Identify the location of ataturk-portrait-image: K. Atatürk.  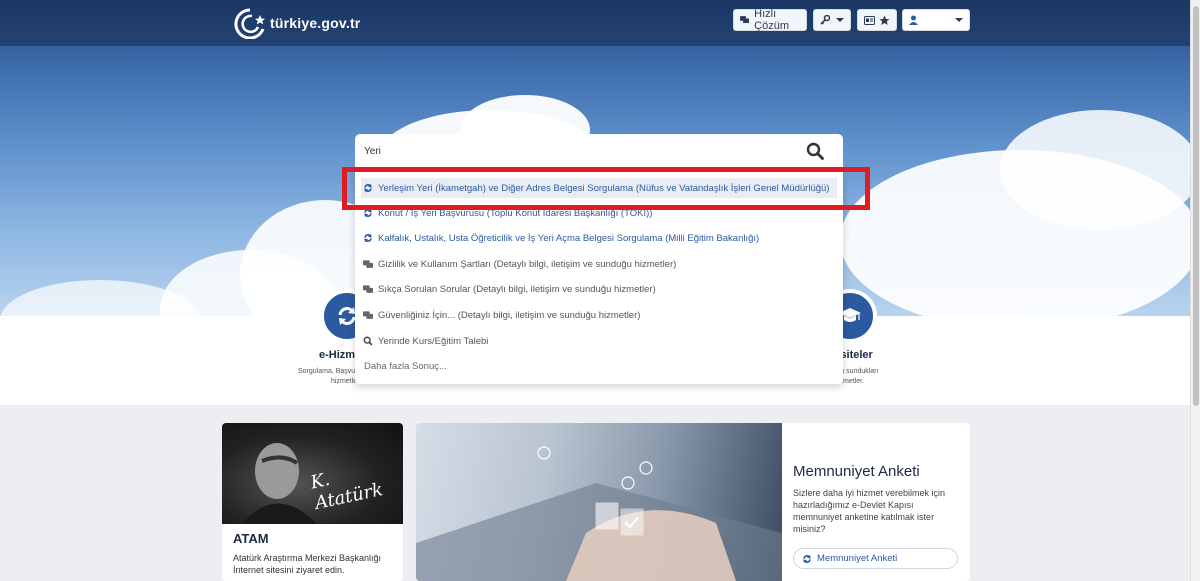
(312, 473).